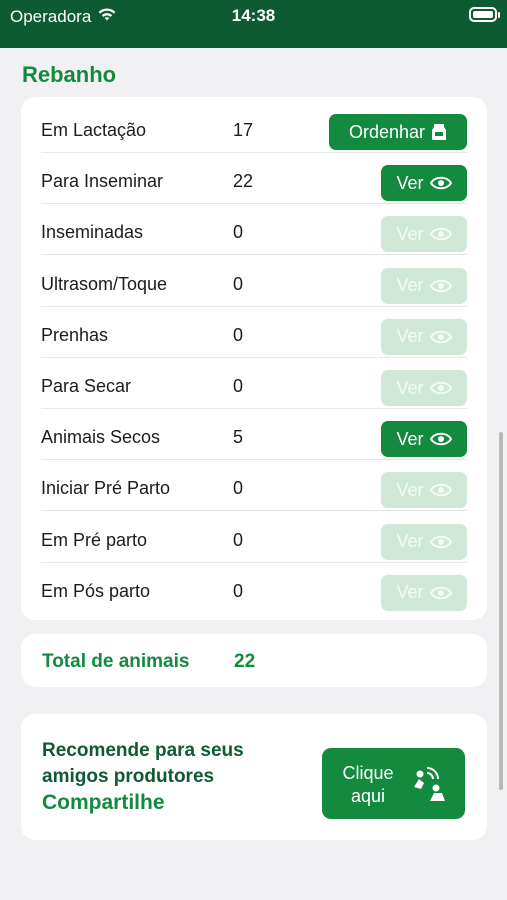 This screenshot has width=507, height=900. I want to click on herd-row: Animais Secos 5 Ver, so click(254, 435).